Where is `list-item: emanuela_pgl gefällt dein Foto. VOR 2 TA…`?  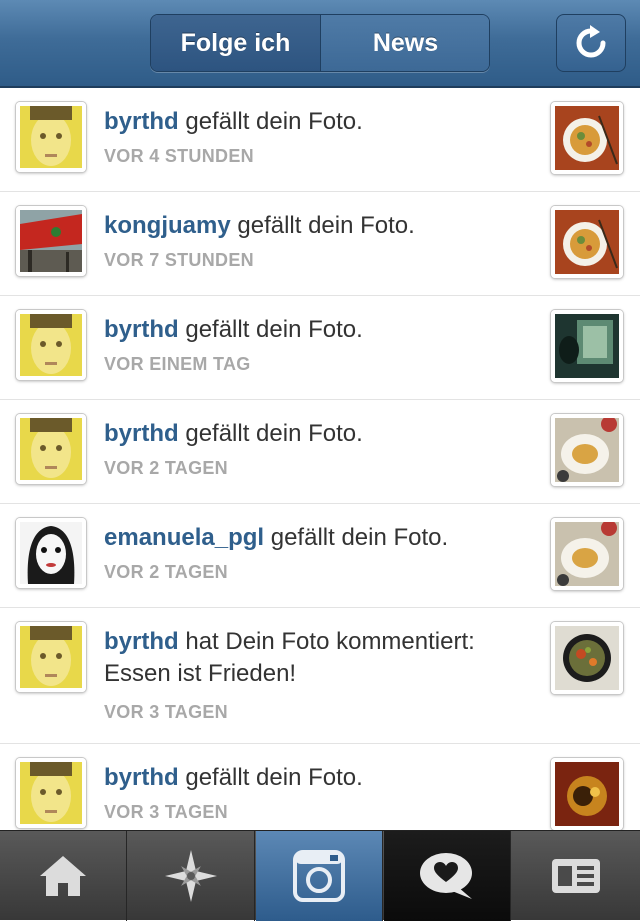
list-item: emanuela_pgl gefällt dein Foto. VOR 2 TA… is located at coordinates (320, 556).